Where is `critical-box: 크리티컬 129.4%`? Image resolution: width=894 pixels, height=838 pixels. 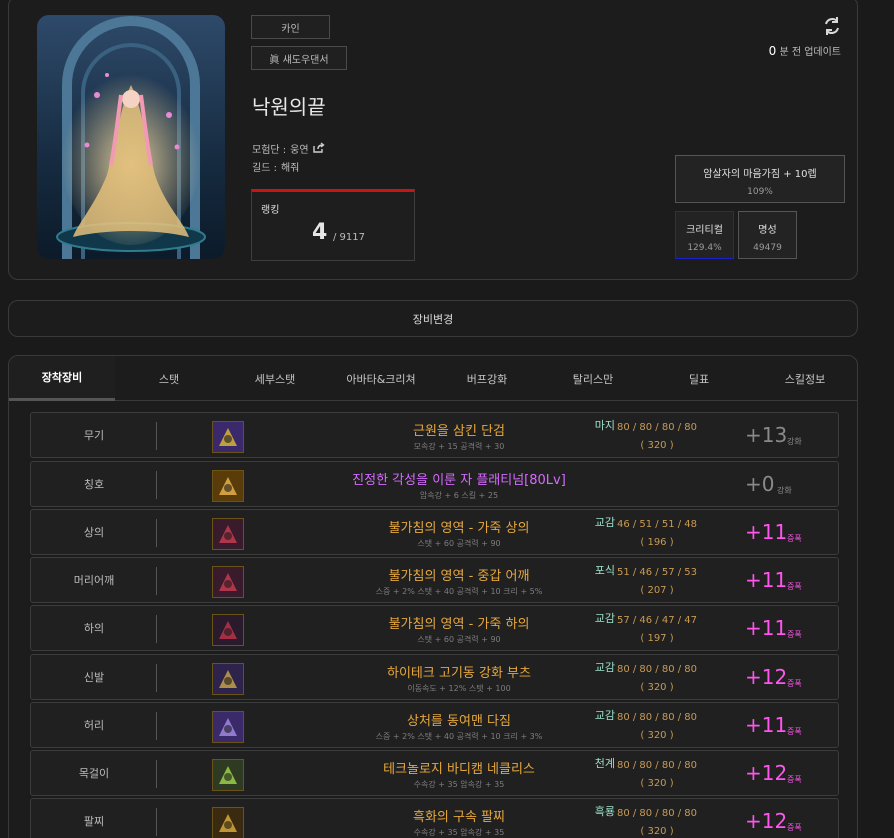
critical-box: 크리티컬 129.4% is located at coordinates (704, 235).